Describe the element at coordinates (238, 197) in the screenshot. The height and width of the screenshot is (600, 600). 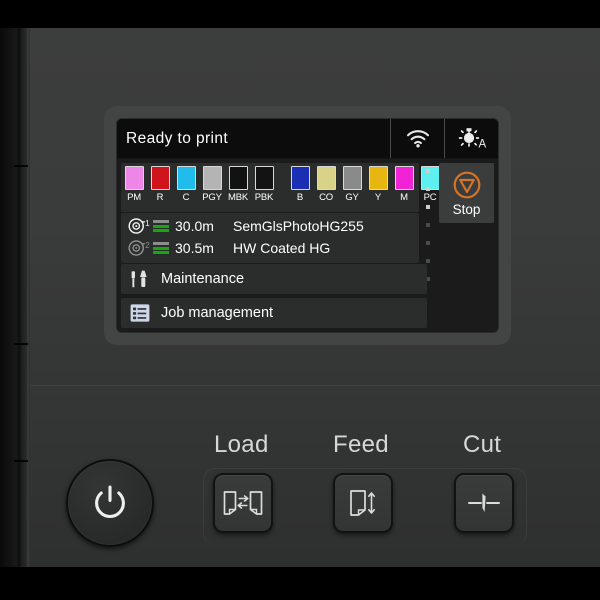
I see `ink-tank-label: MBK` at that location.